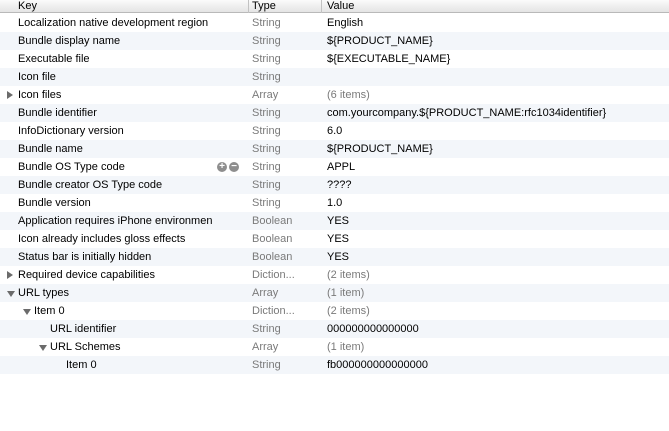 The image size is (669, 431). What do you see at coordinates (115, 185) in the screenshot?
I see `key-cell: Bundle creator OS Type code` at bounding box center [115, 185].